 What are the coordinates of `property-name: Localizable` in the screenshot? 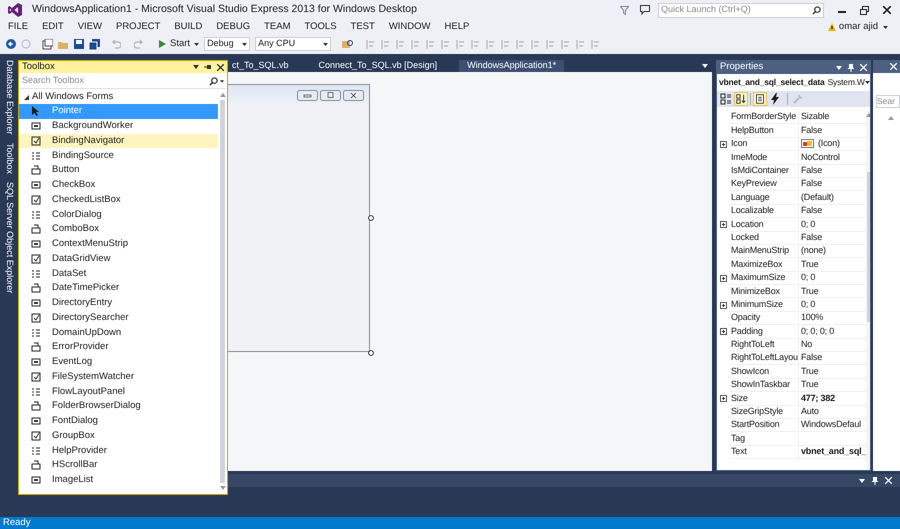 It's located at (764, 211).